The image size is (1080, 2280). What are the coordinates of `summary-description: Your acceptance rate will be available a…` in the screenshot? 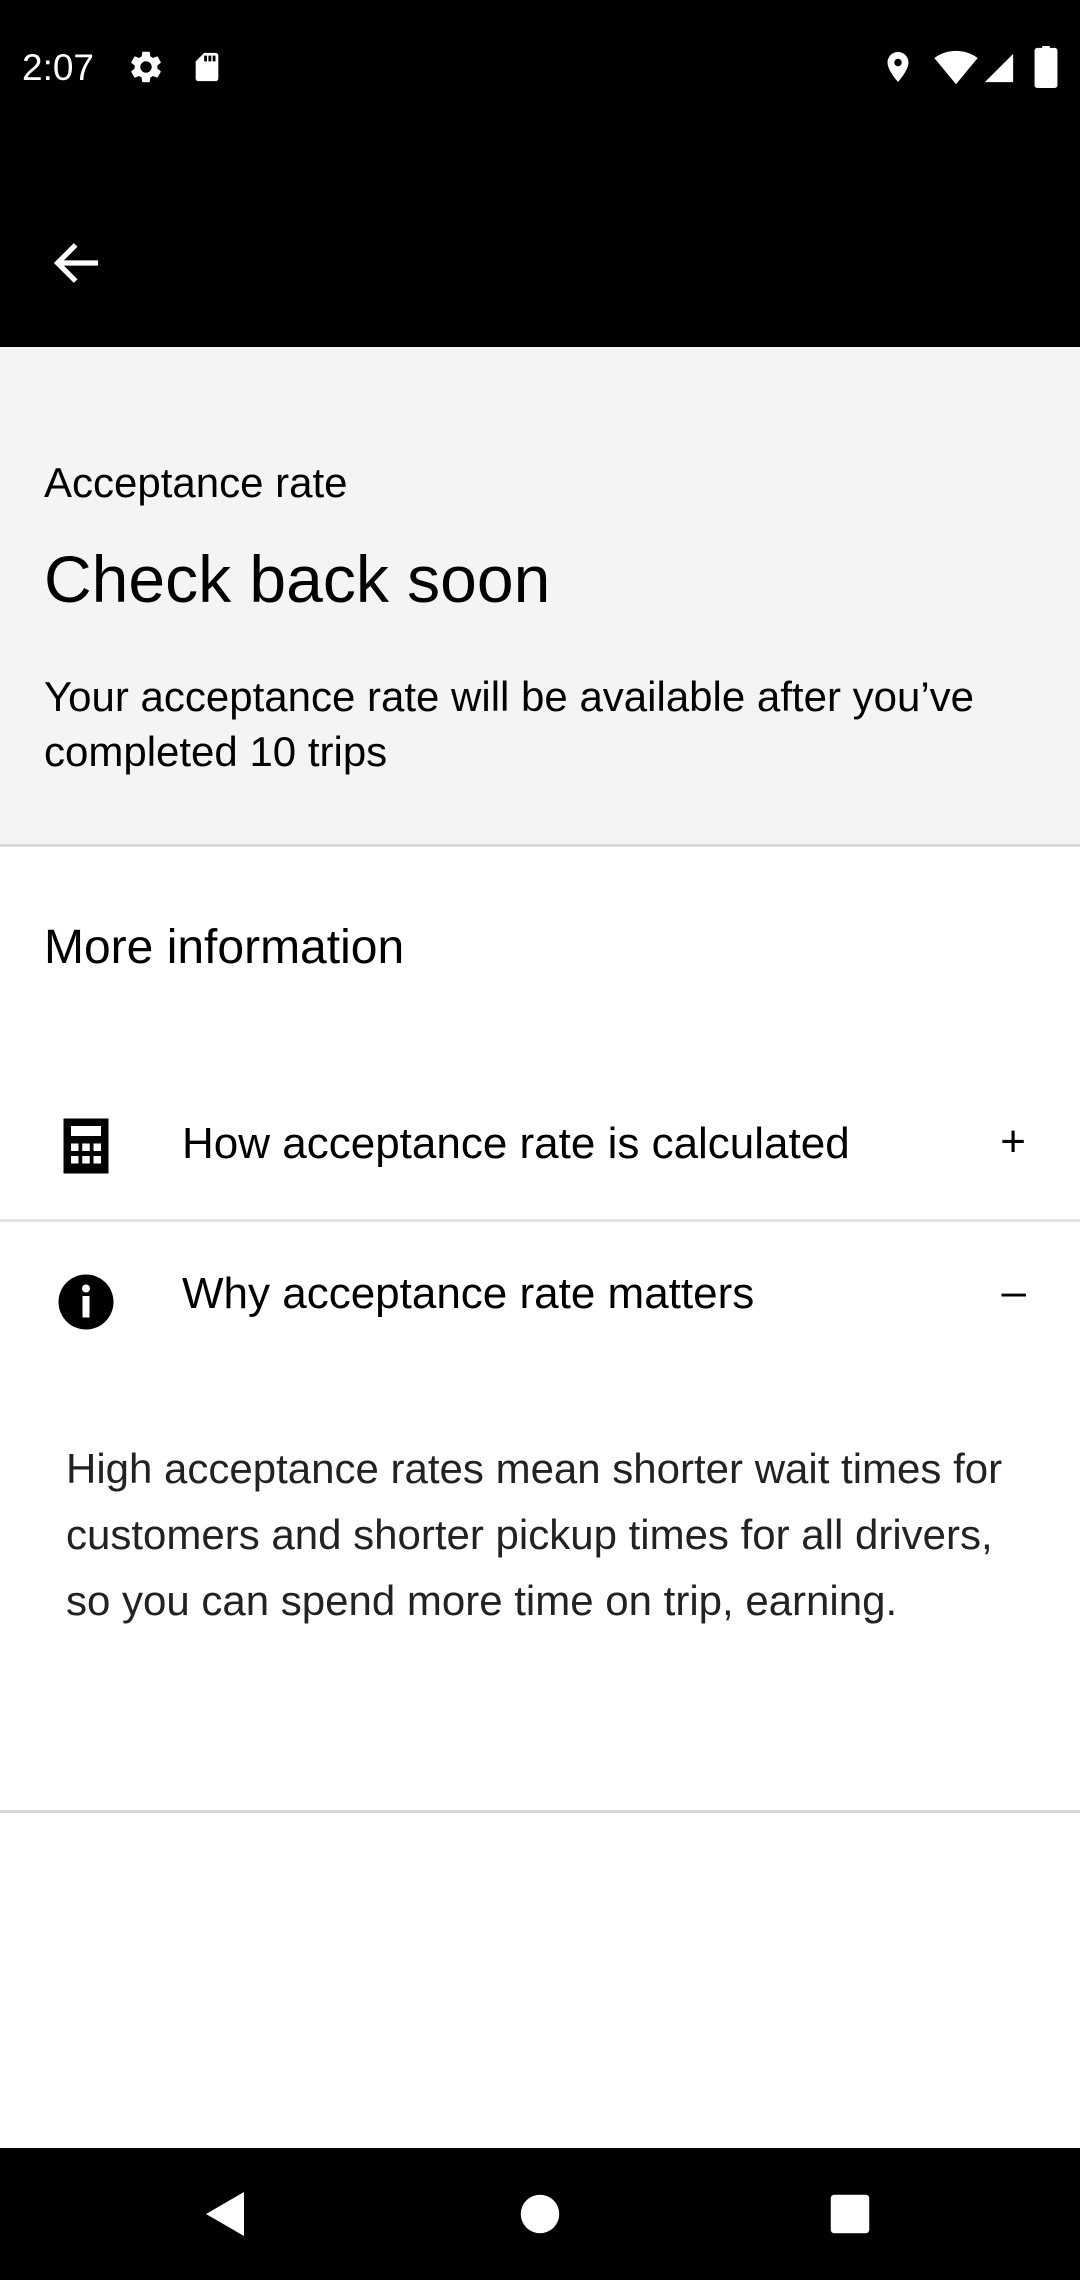 It's located at (509, 724).